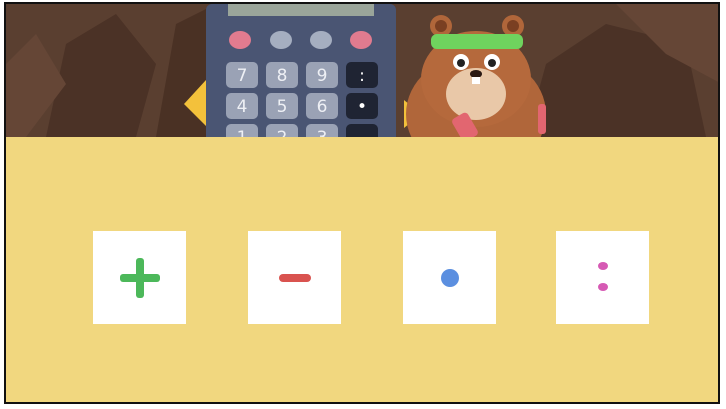  Describe the element at coordinates (282, 76) in the screenshot. I see `calculator-key-label: 8` at that location.